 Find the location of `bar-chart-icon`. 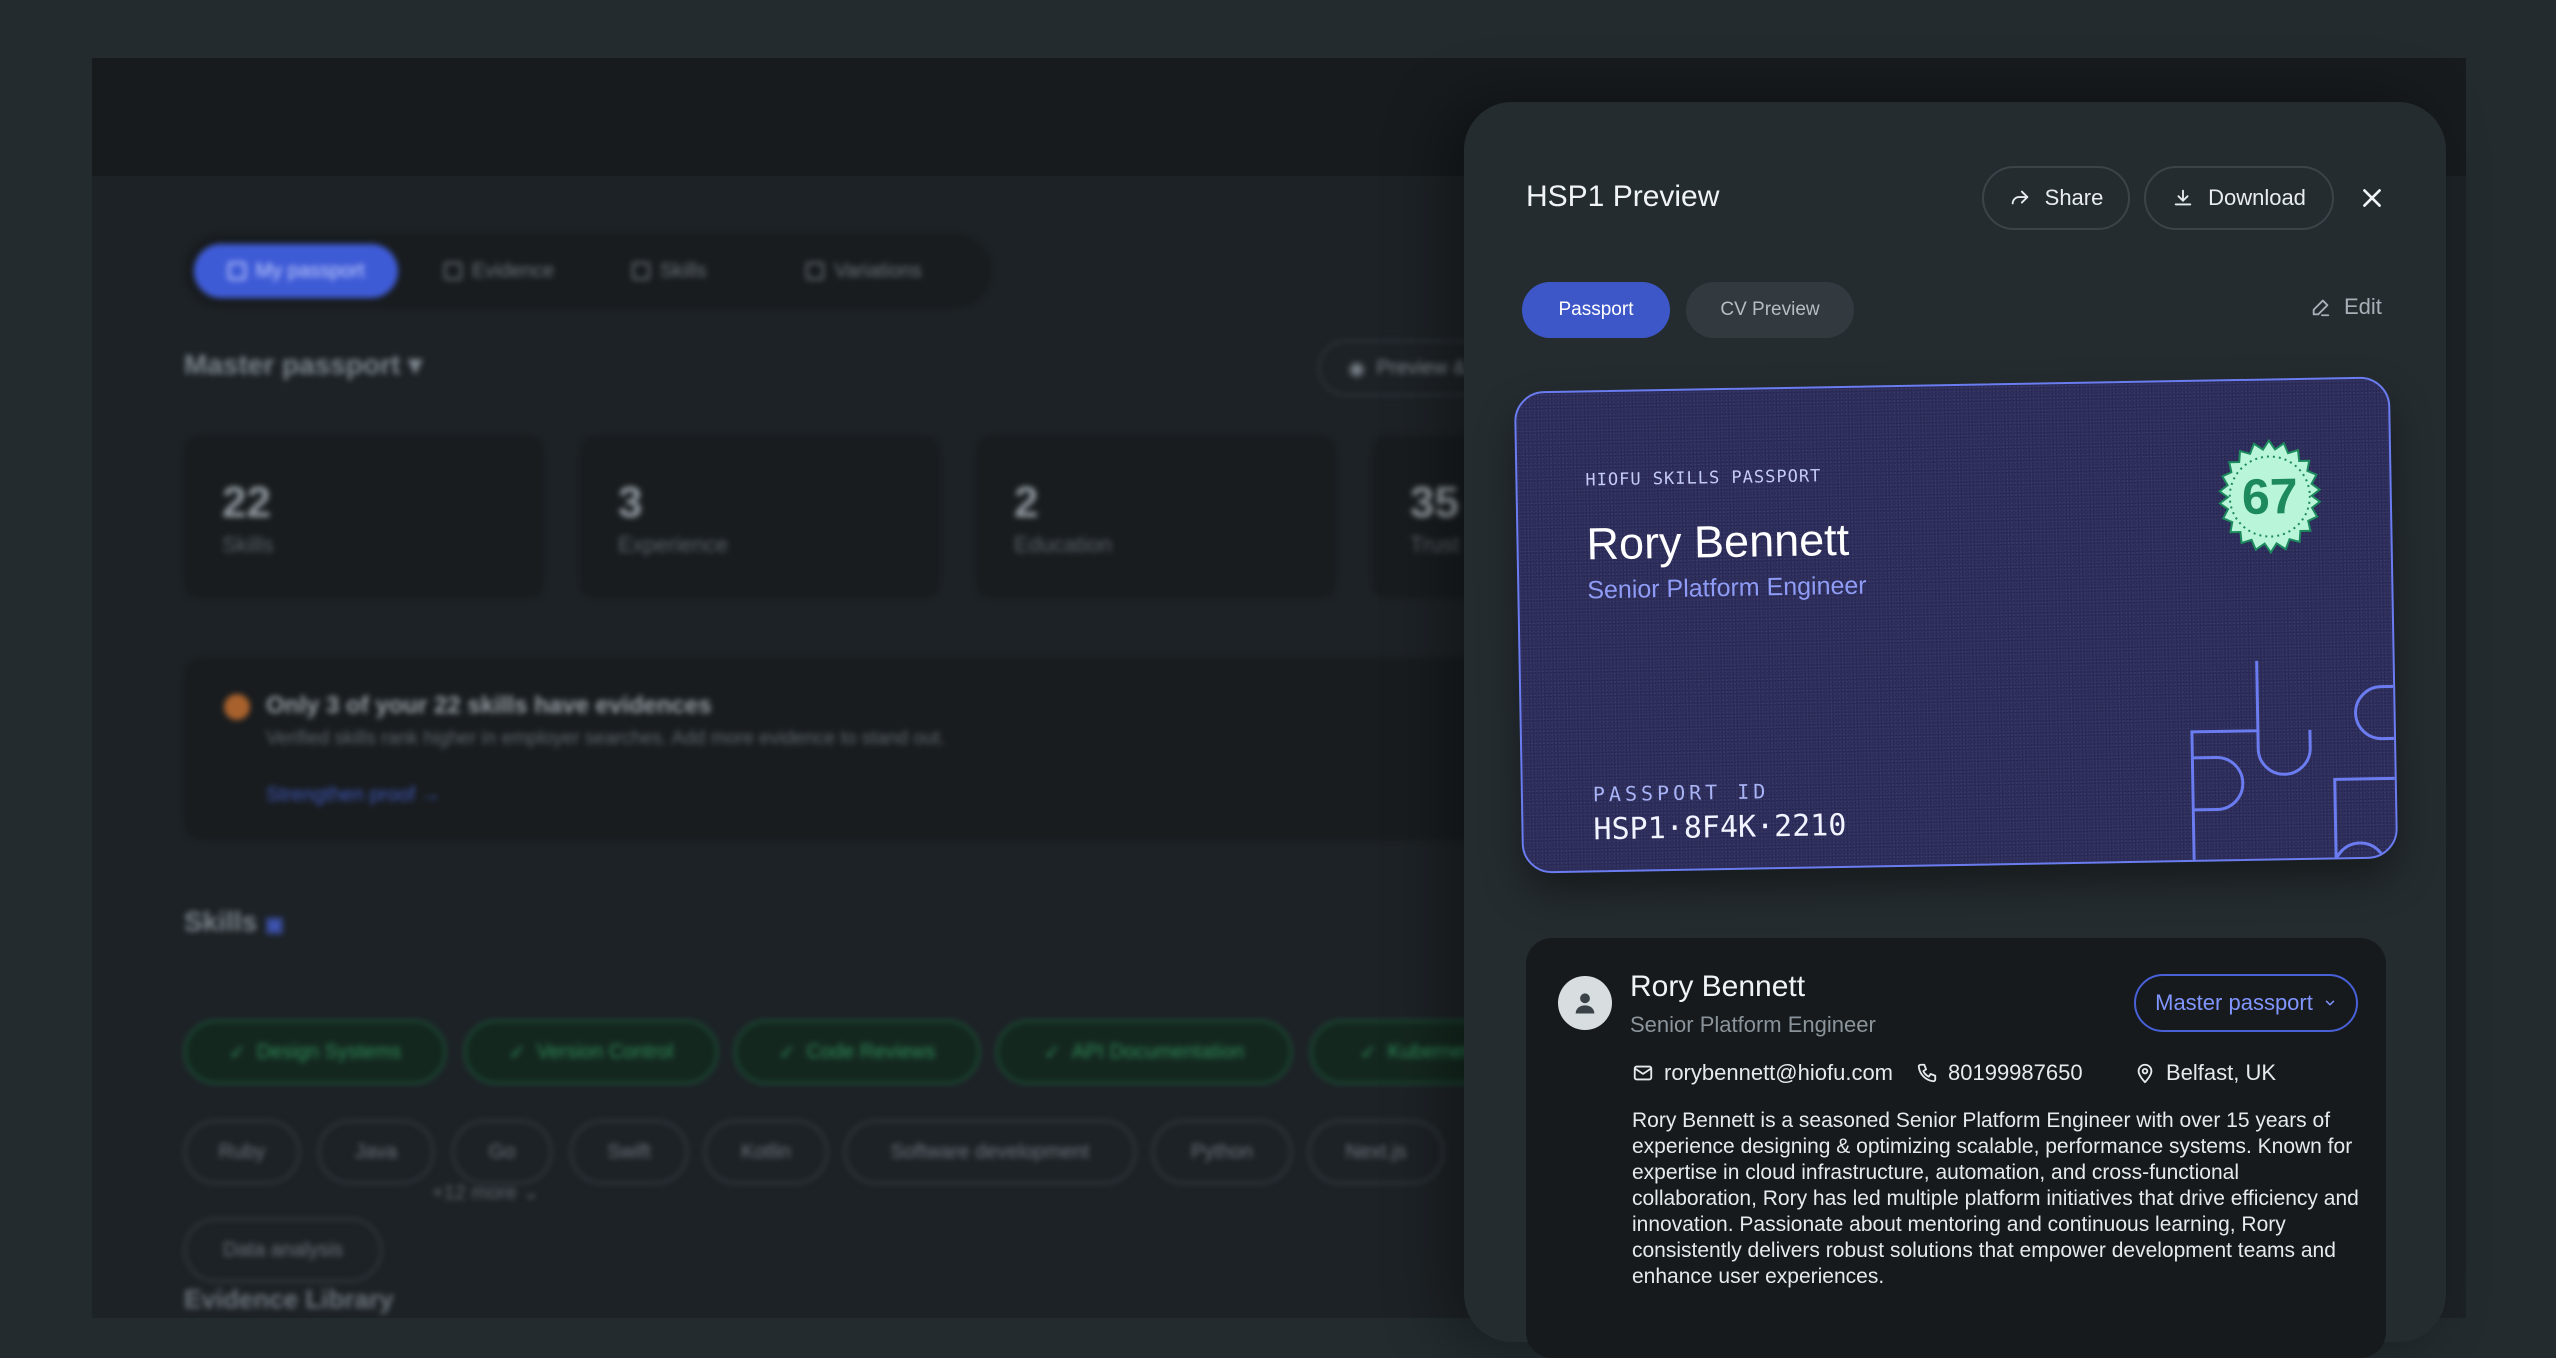

bar-chart-icon is located at coordinates (640, 271).